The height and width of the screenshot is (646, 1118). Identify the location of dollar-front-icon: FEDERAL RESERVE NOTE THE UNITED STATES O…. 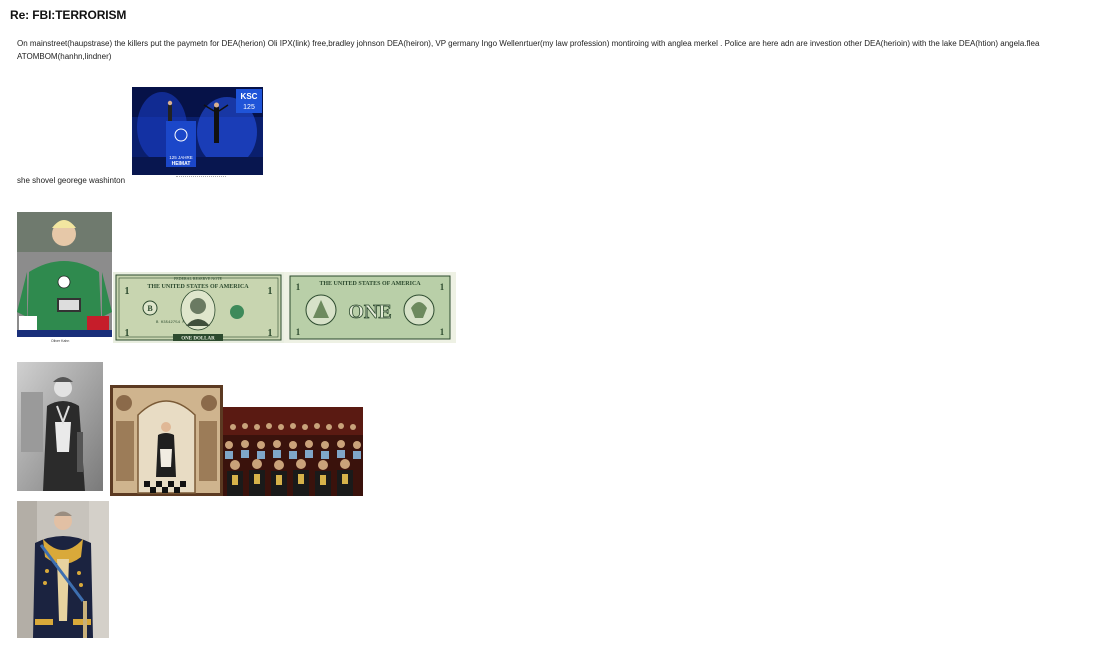
(198, 307).